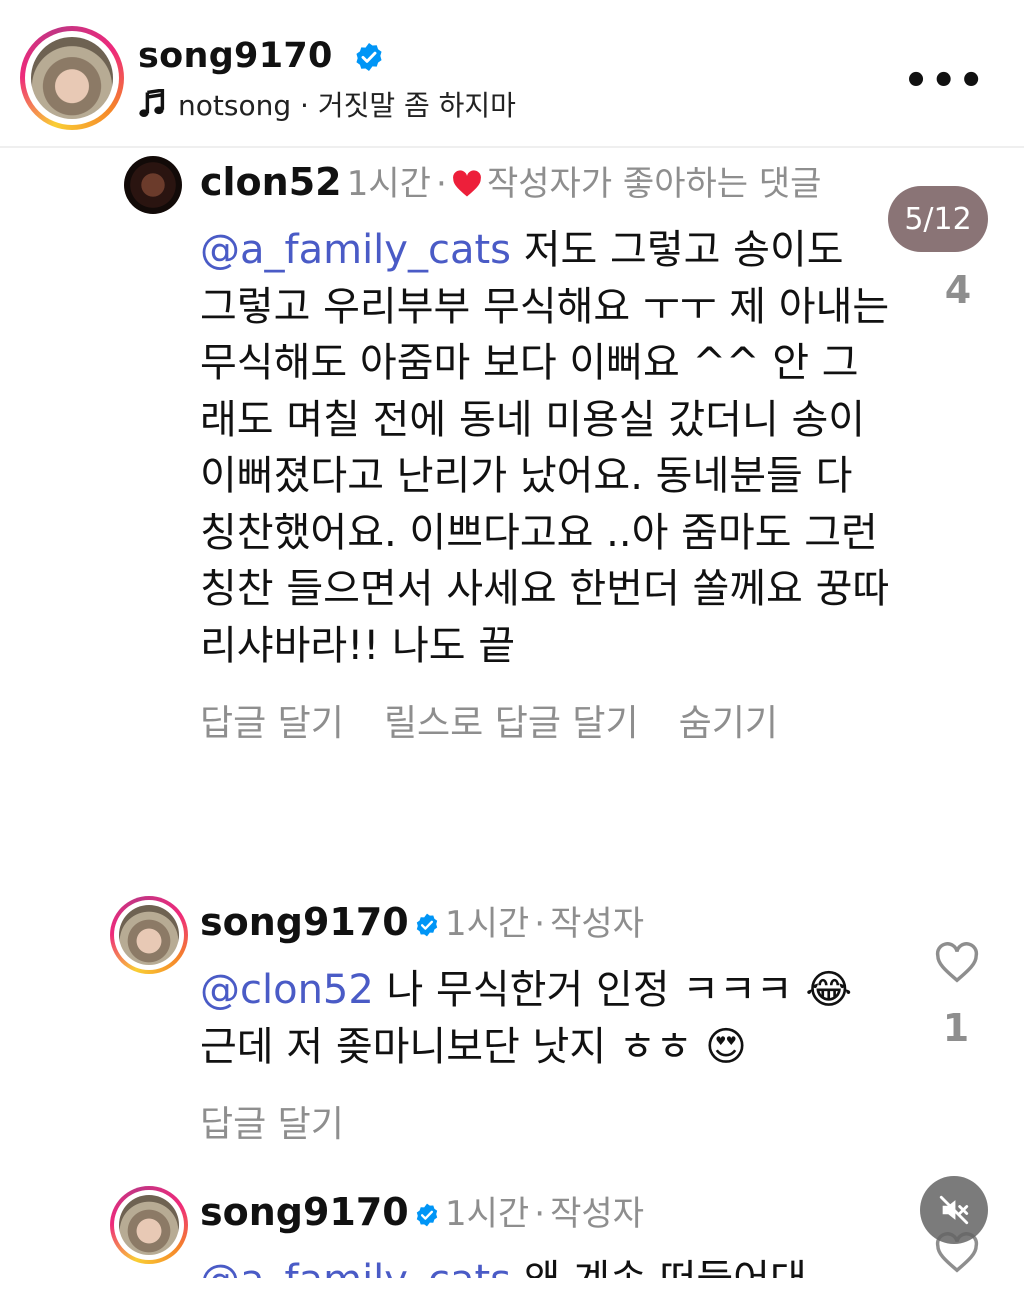  What do you see at coordinates (956, 1028) in the screenshot?
I see `like-count: 1` at bounding box center [956, 1028].